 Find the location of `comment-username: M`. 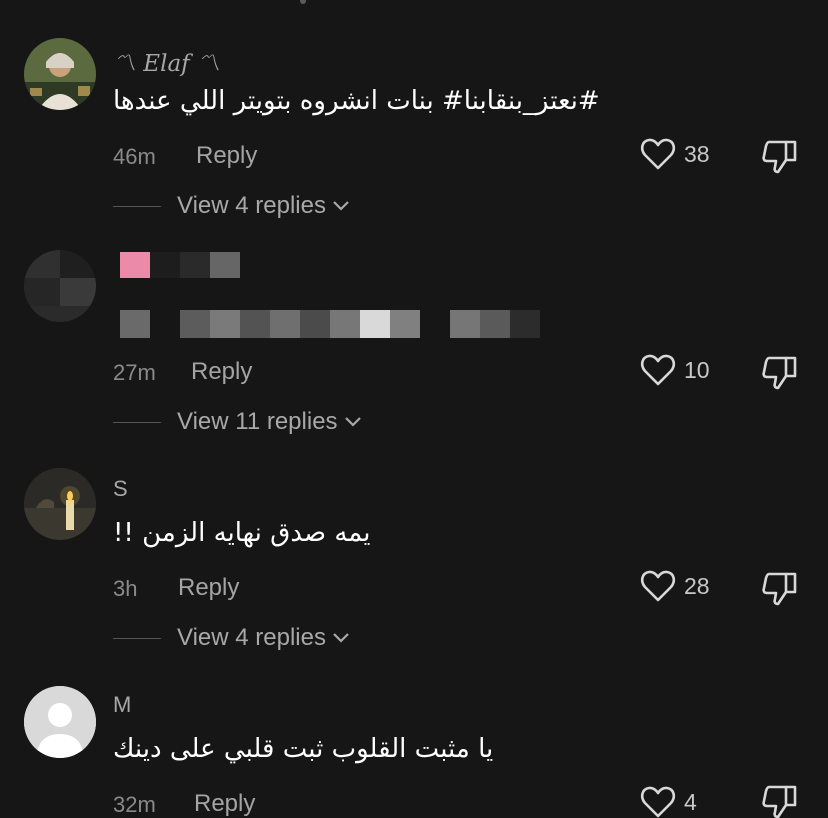

comment-username: M is located at coordinates (122, 705).